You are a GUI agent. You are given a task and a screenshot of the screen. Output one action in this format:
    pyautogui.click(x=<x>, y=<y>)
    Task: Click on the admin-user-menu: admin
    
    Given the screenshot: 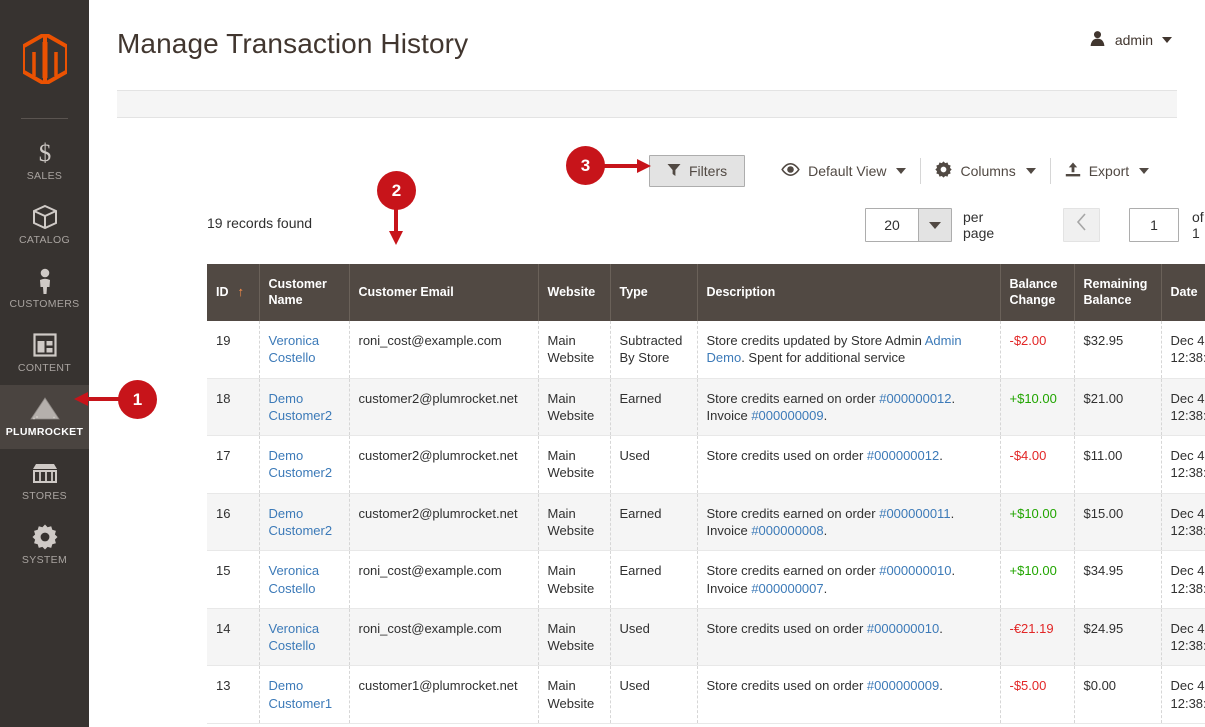 What is the action you would take?
    pyautogui.click(x=1130, y=40)
    